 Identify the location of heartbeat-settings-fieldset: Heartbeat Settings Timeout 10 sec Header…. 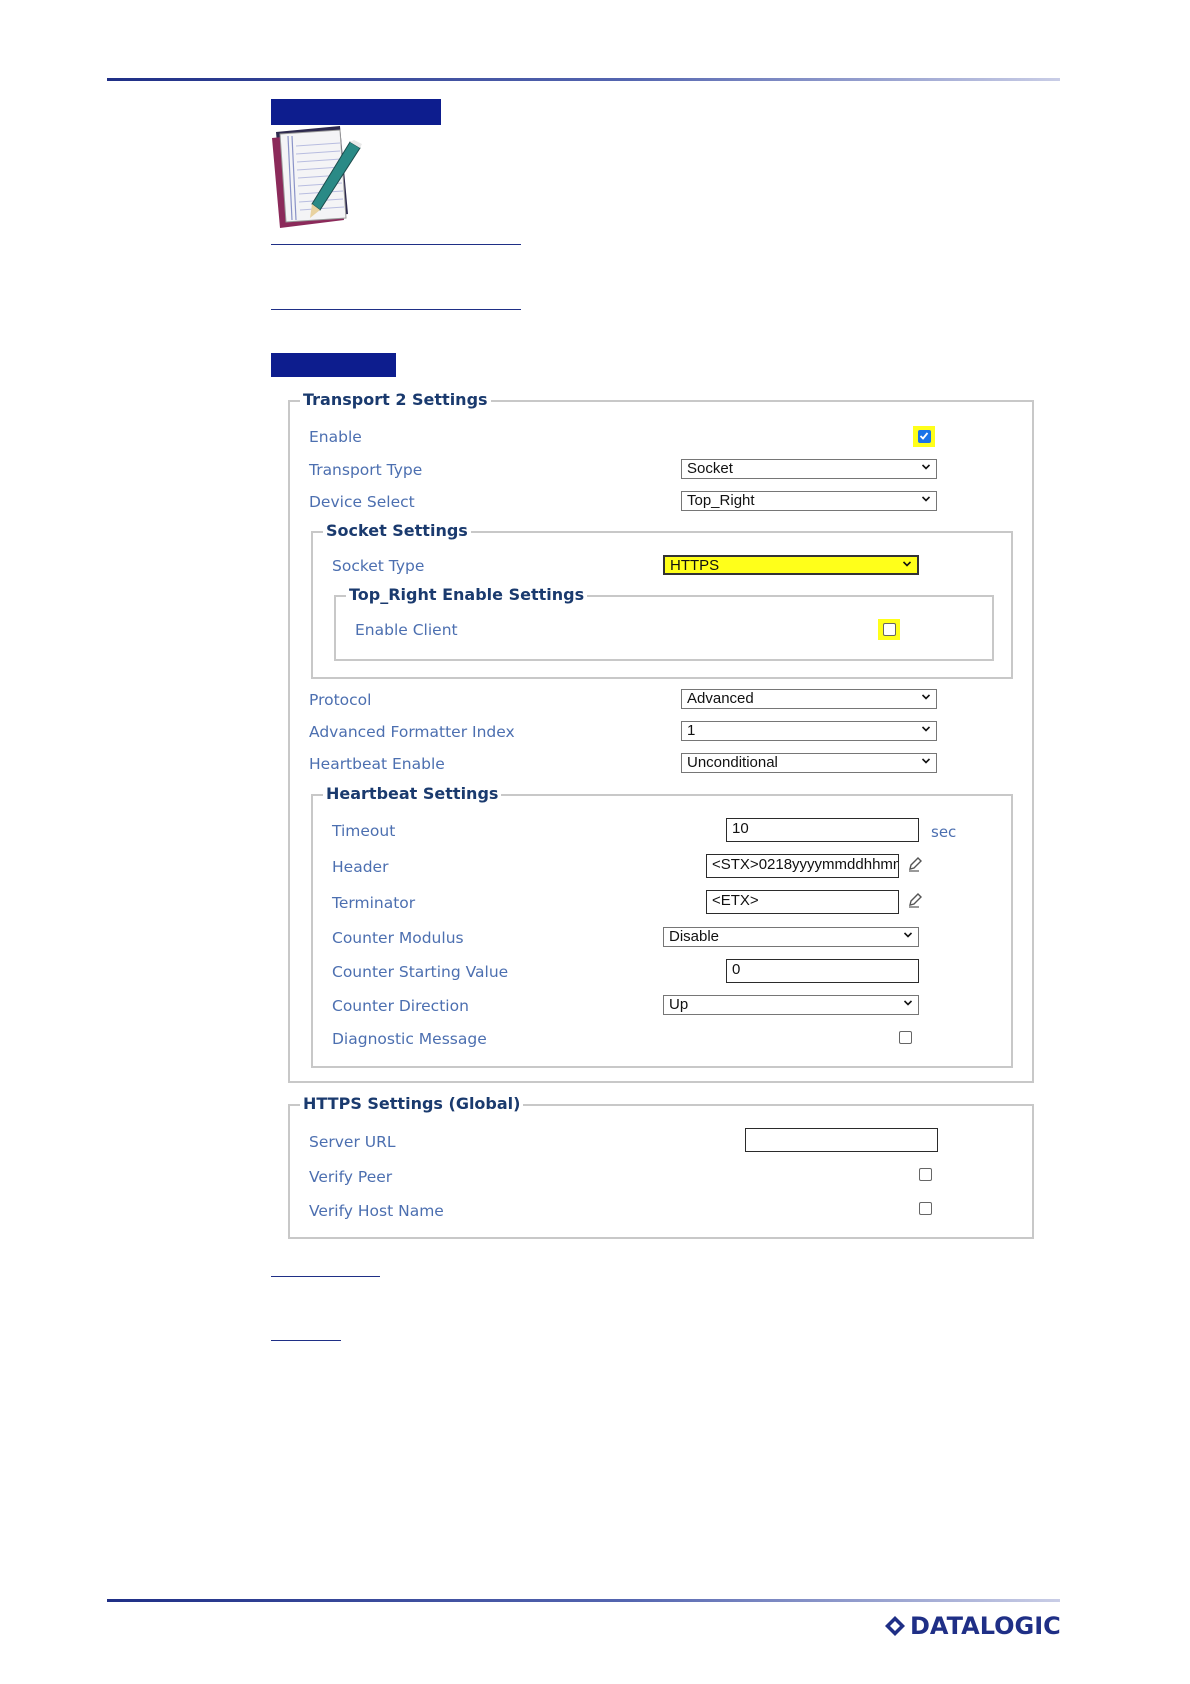
(662, 925).